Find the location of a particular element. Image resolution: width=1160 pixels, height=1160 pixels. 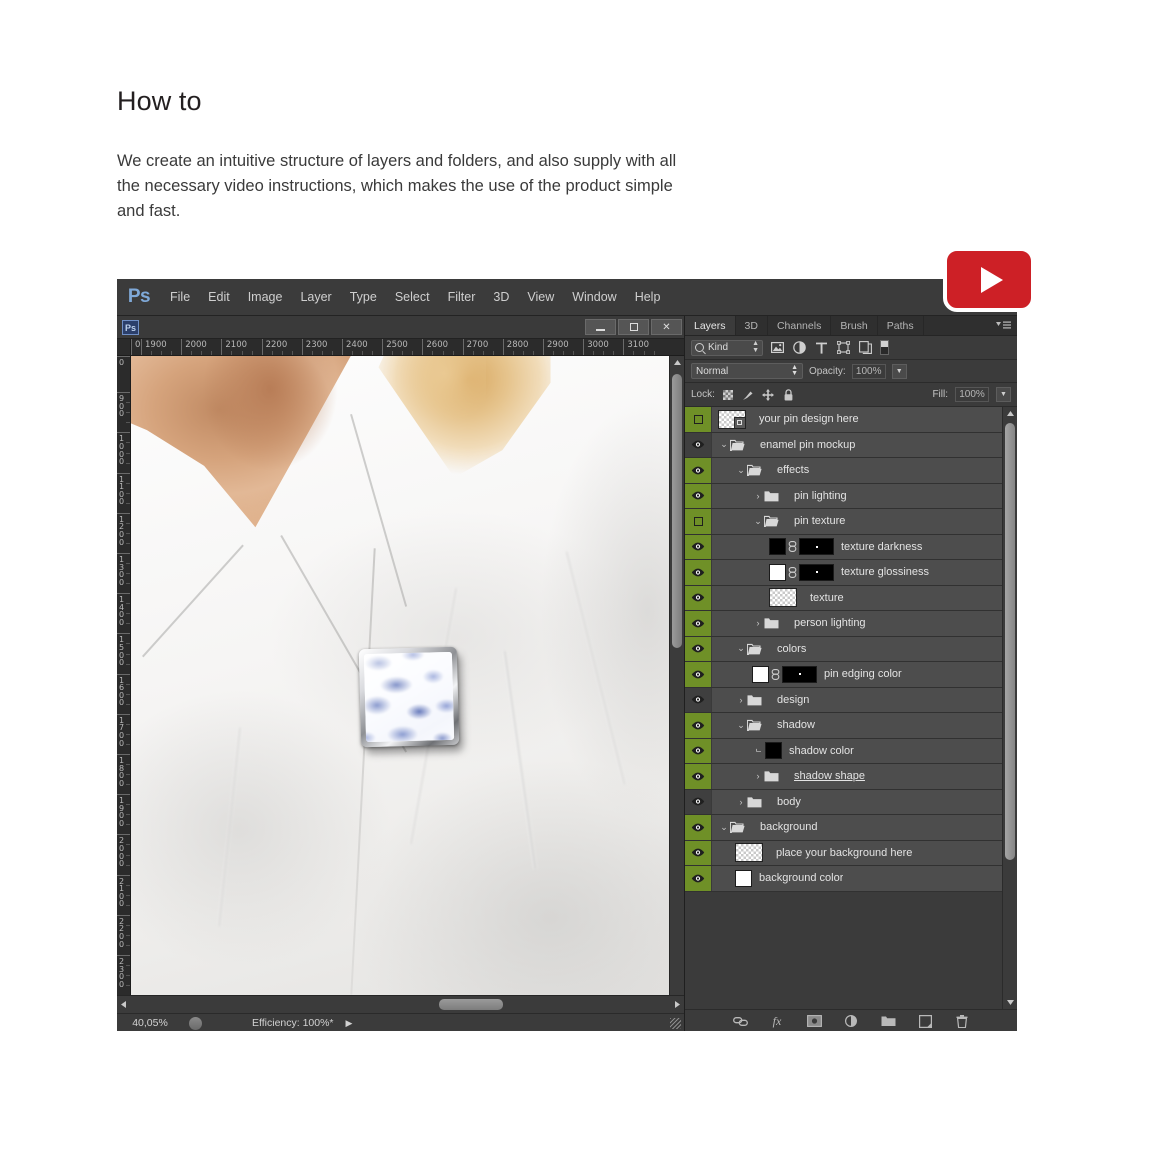

document-vscroll-thumb is located at coordinates (677, 511).